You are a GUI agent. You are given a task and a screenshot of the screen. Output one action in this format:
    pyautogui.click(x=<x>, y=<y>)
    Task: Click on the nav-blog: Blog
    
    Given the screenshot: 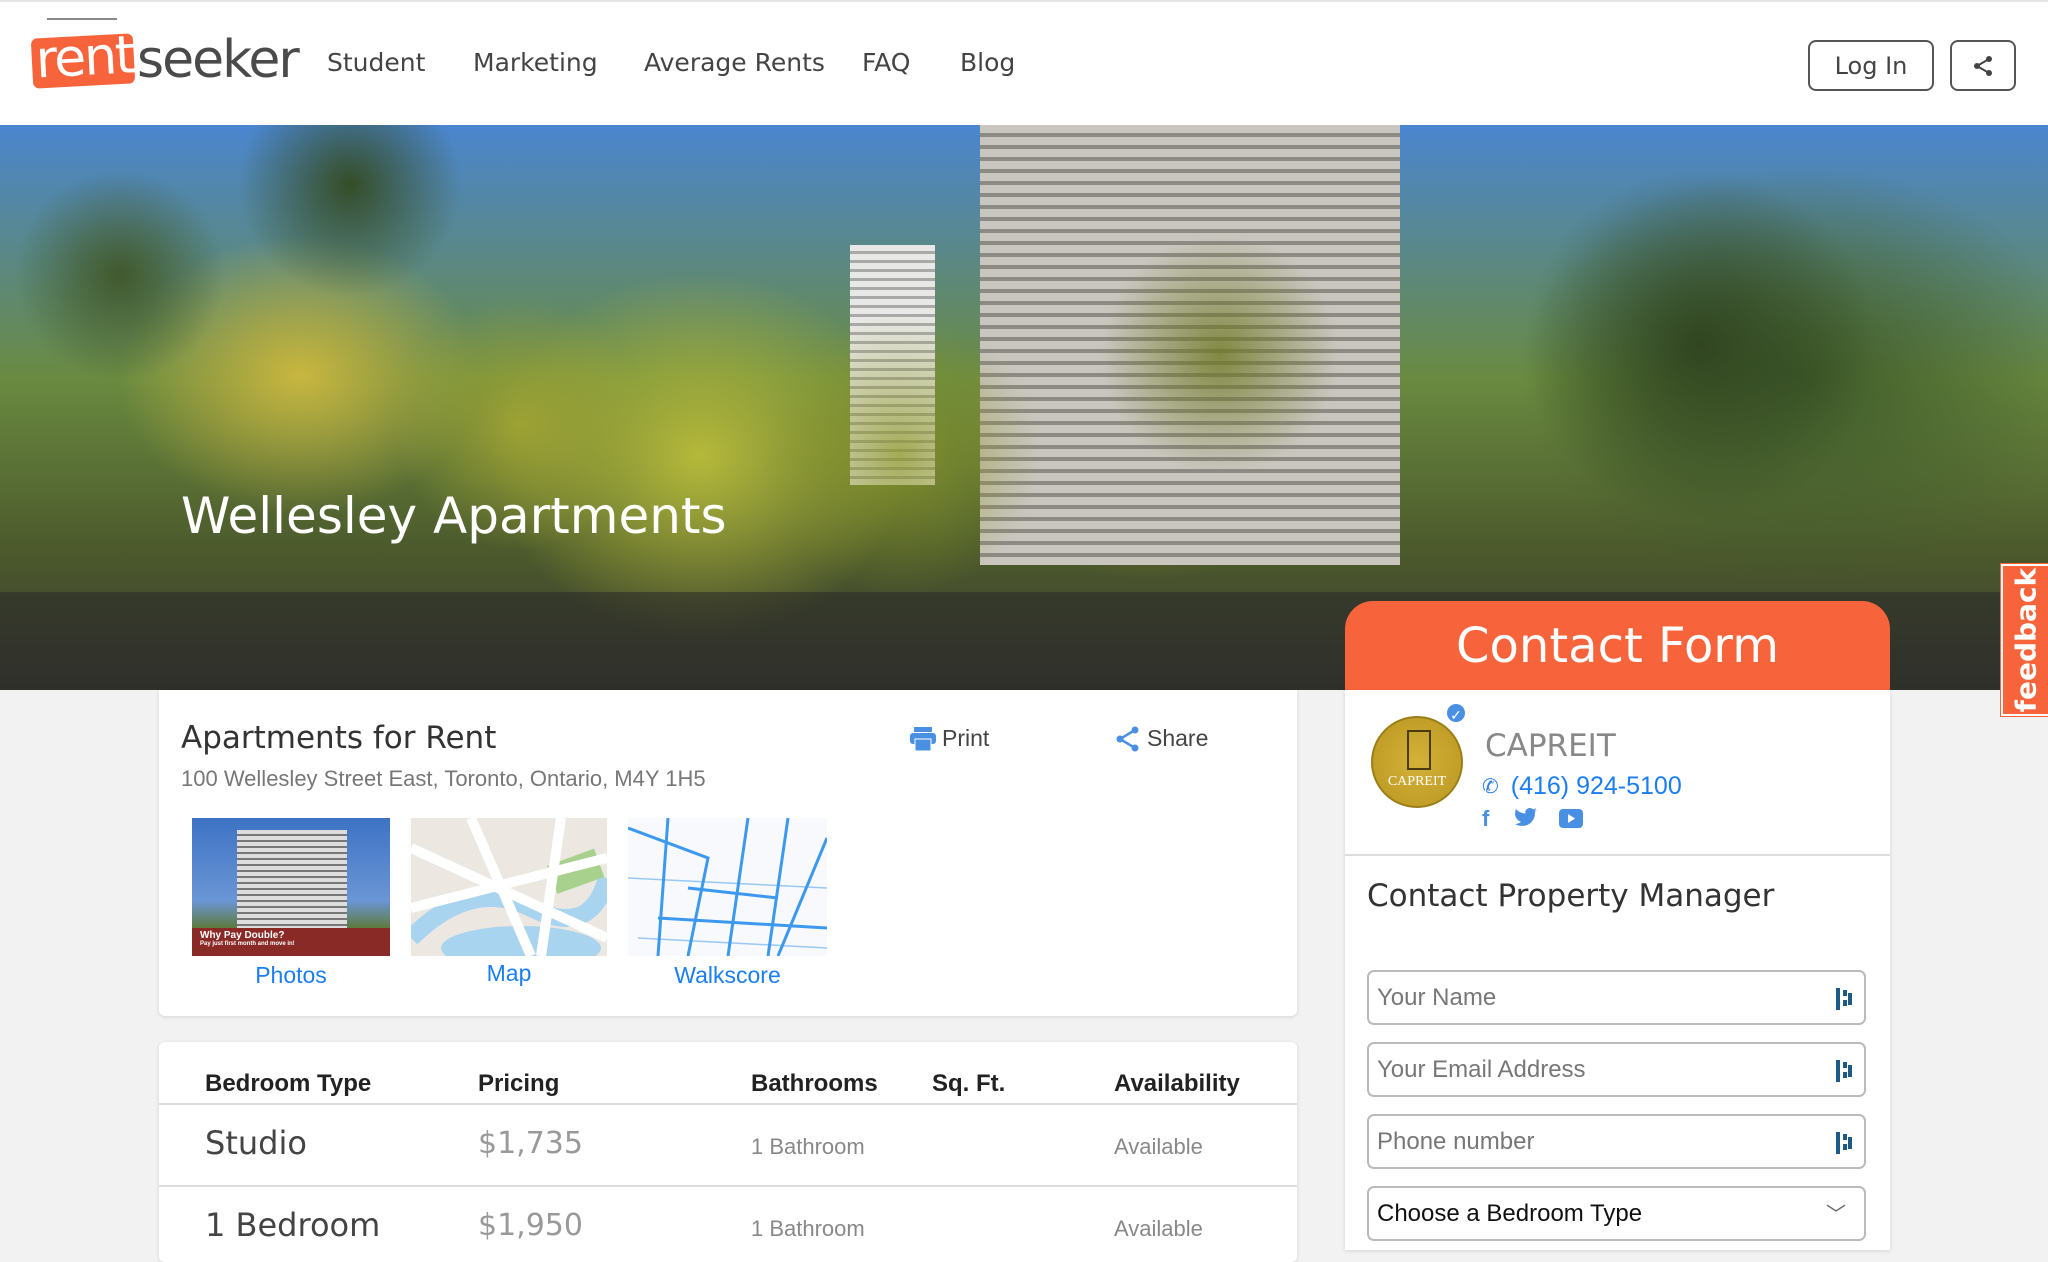 What is the action you would take?
    pyautogui.click(x=987, y=62)
    